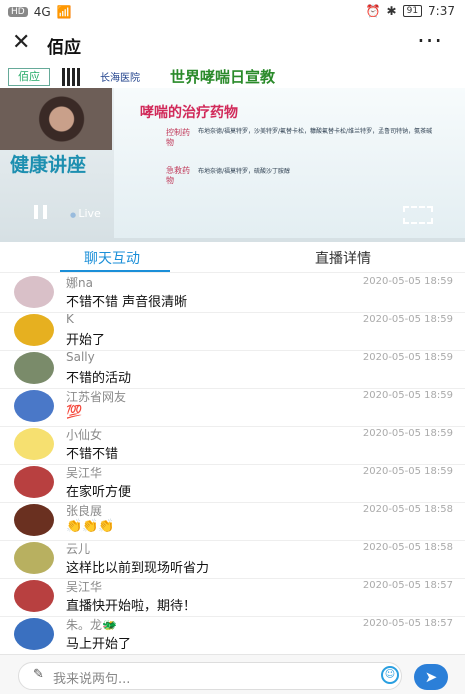 The width and height of the screenshot is (465, 694). I want to click on chat-message: K 开始了 2020-05-05 18:59, so click(232, 331).